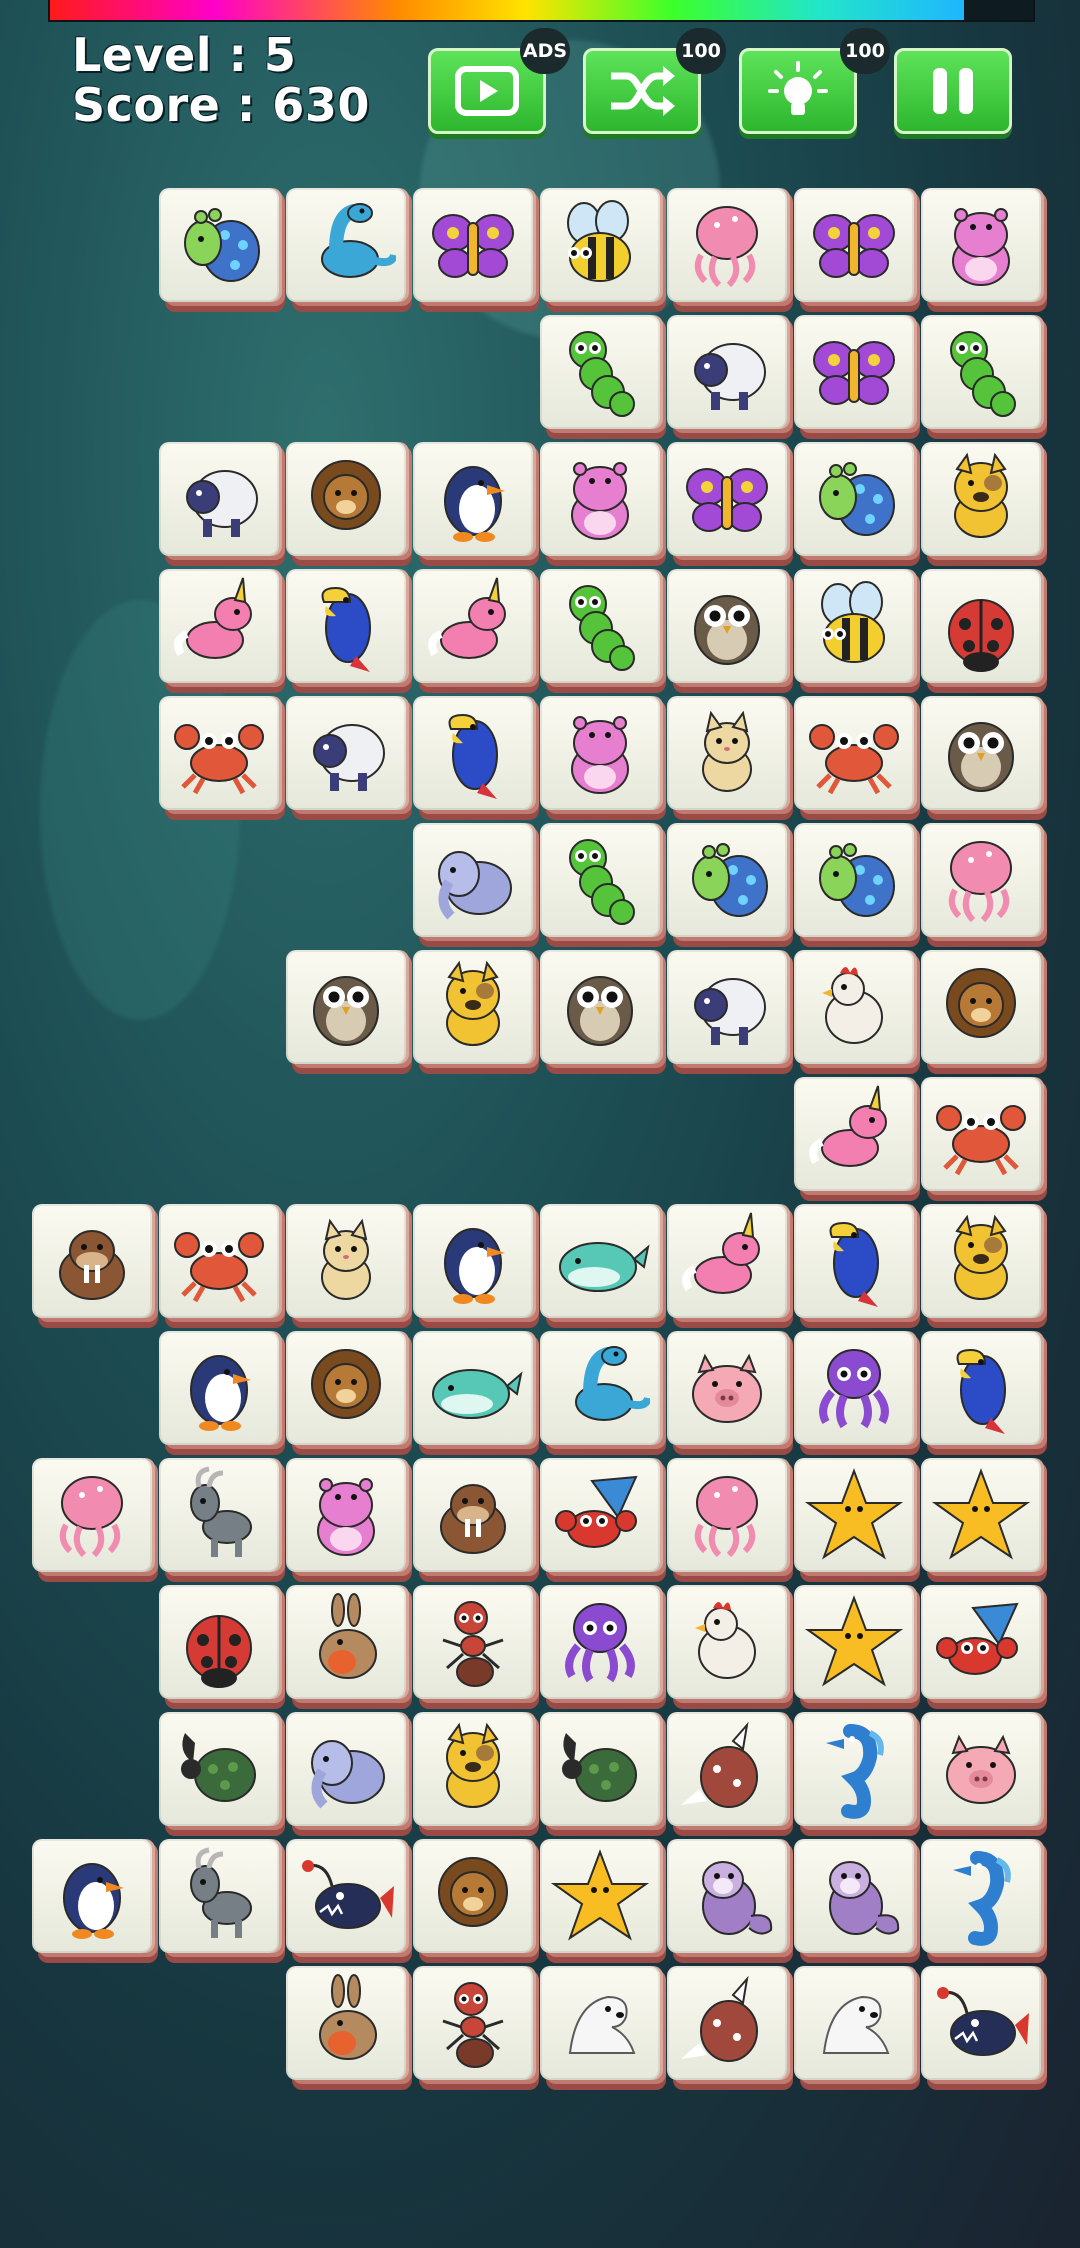 This screenshot has width=1080, height=2248. Describe the element at coordinates (953, 91) in the screenshot. I see `pause-button` at that location.